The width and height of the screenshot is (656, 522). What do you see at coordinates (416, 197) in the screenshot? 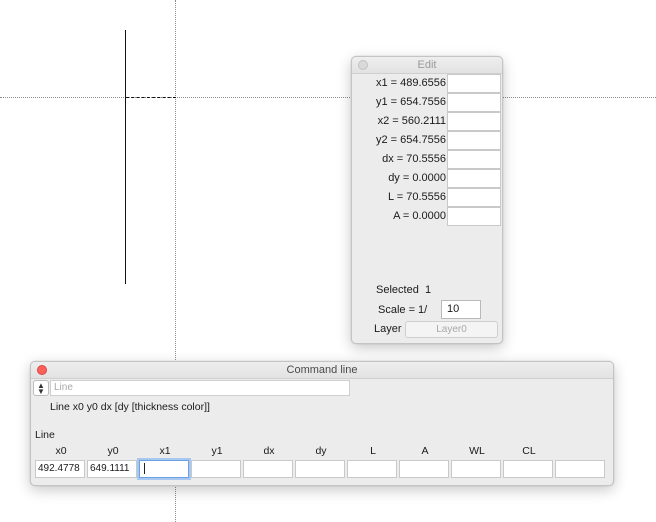
I see `edit-field-label: L = 70.5556` at bounding box center [416, 197].